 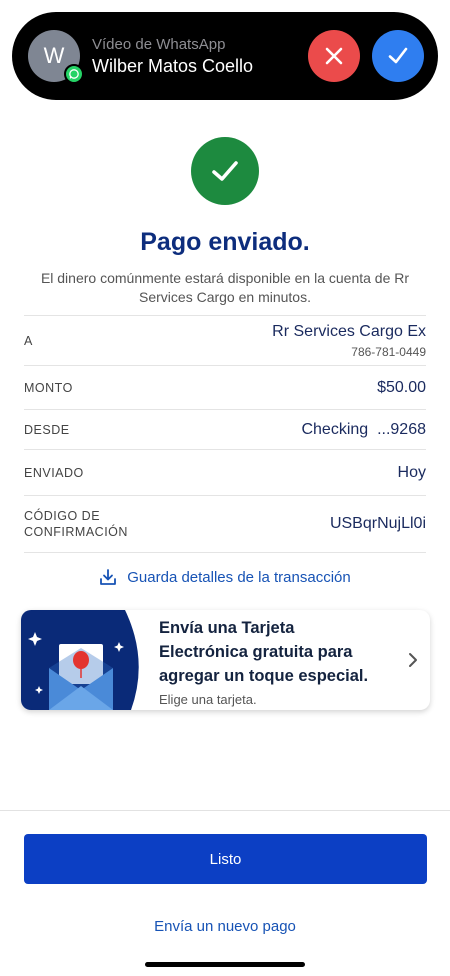 I want to click on page-title: Pago enviado., so click(x=225, y=242).